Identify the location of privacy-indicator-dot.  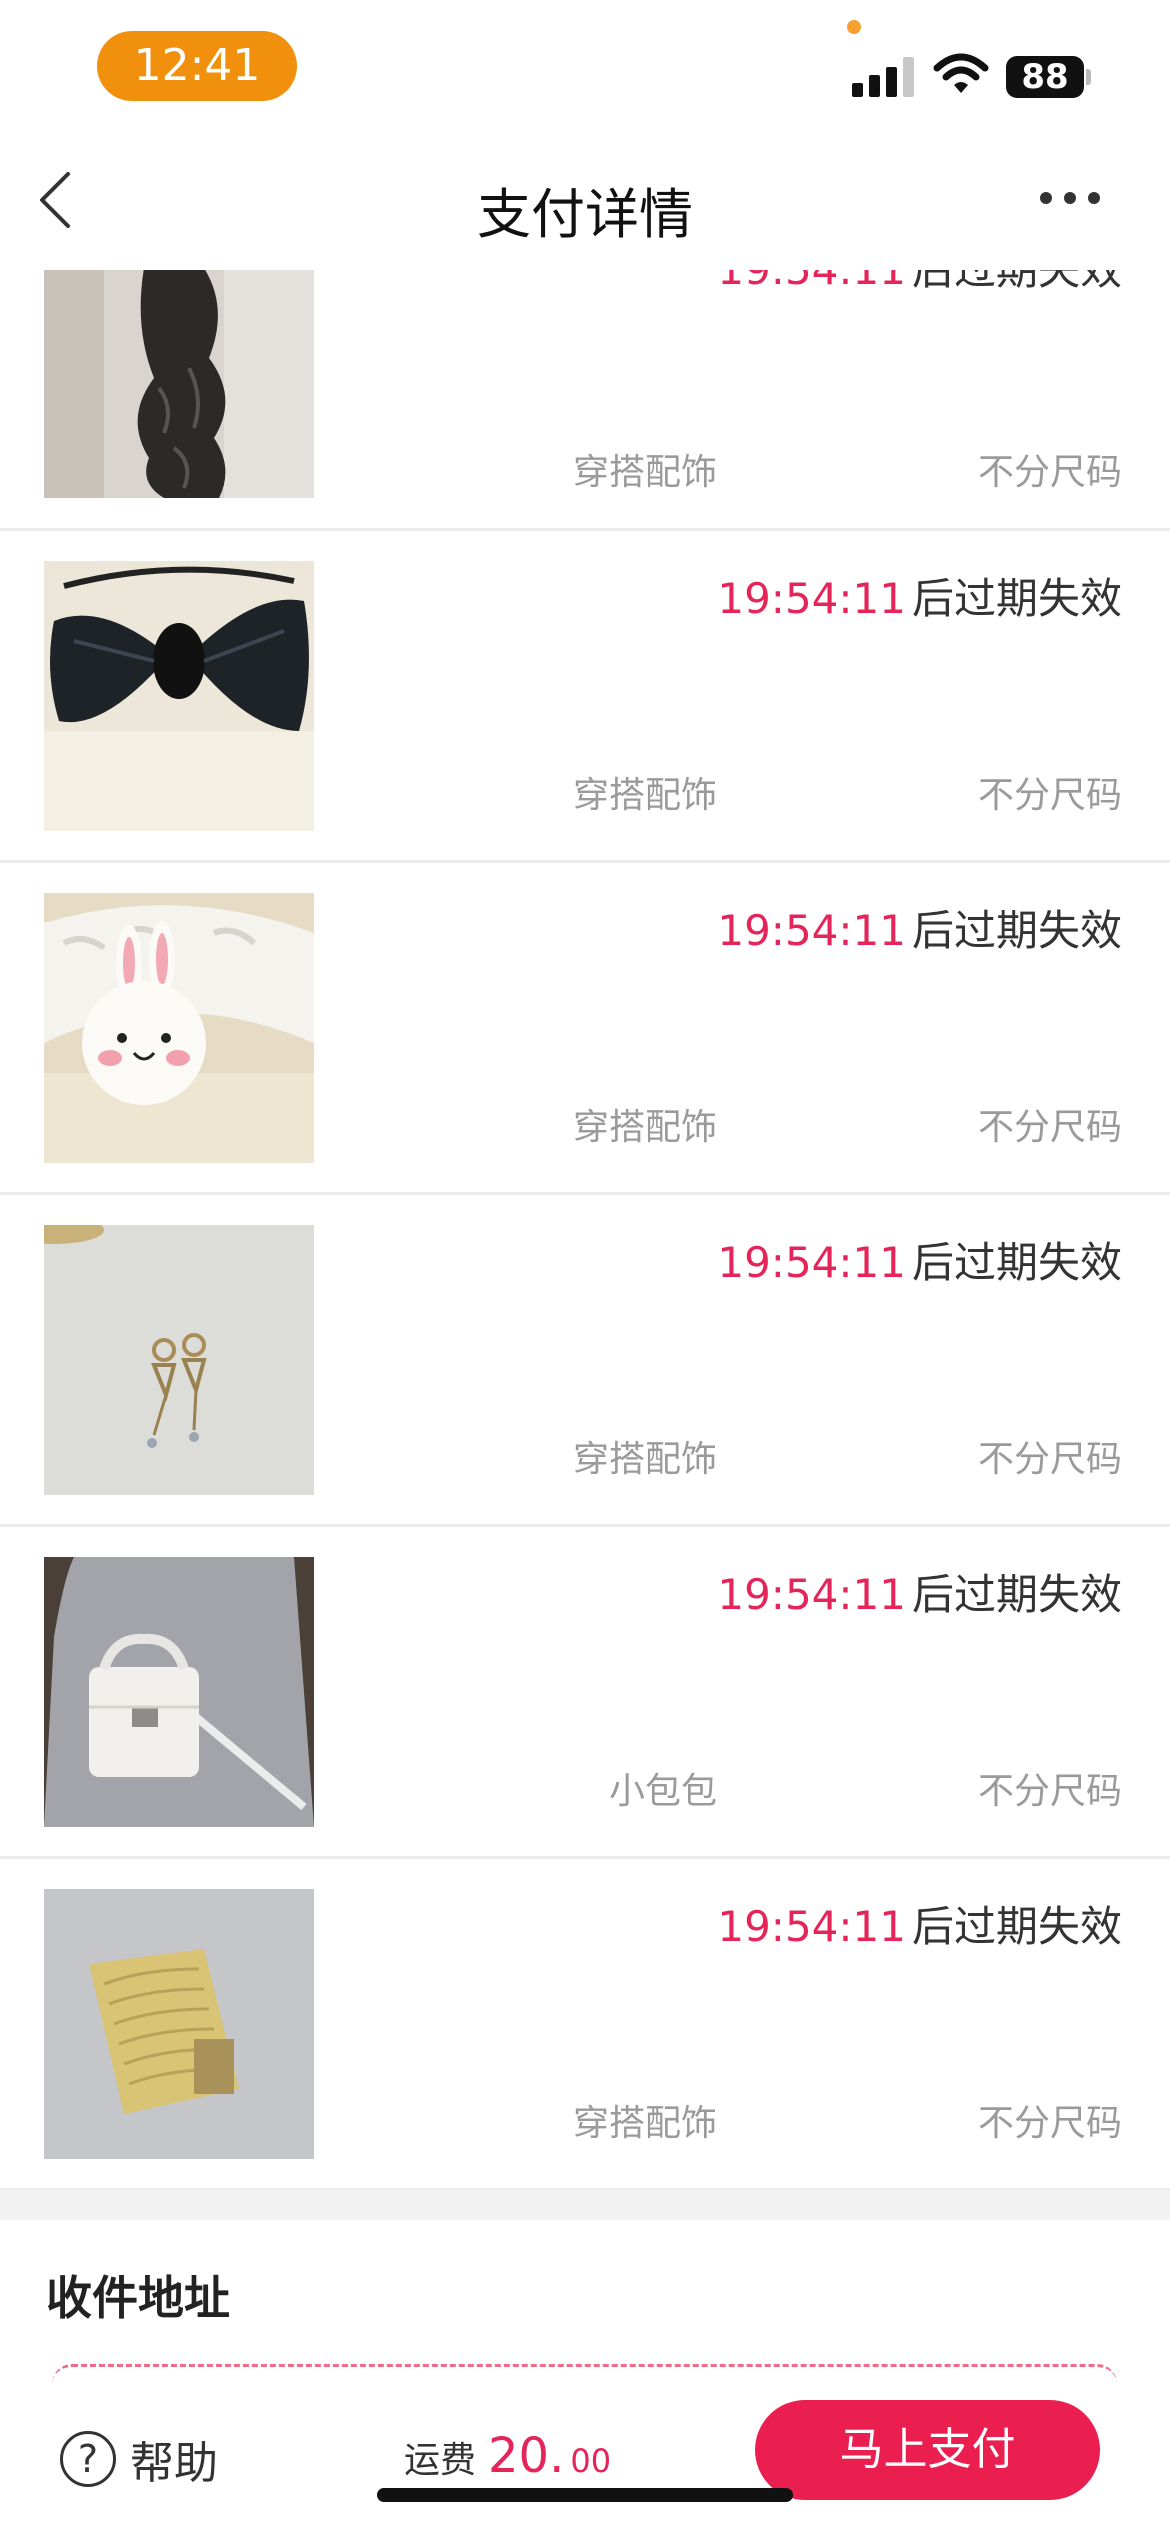
(854, 27).